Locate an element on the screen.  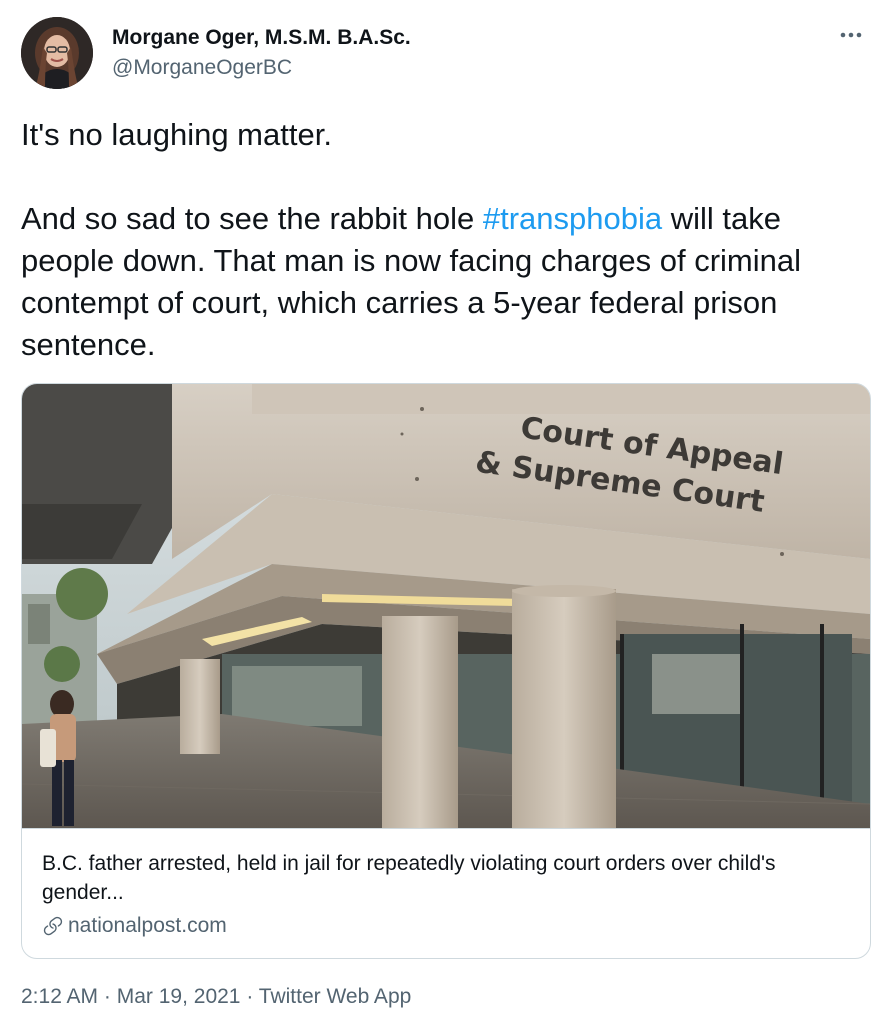
tweet-source: Twitter Web App is located at coordinates (335, 996).